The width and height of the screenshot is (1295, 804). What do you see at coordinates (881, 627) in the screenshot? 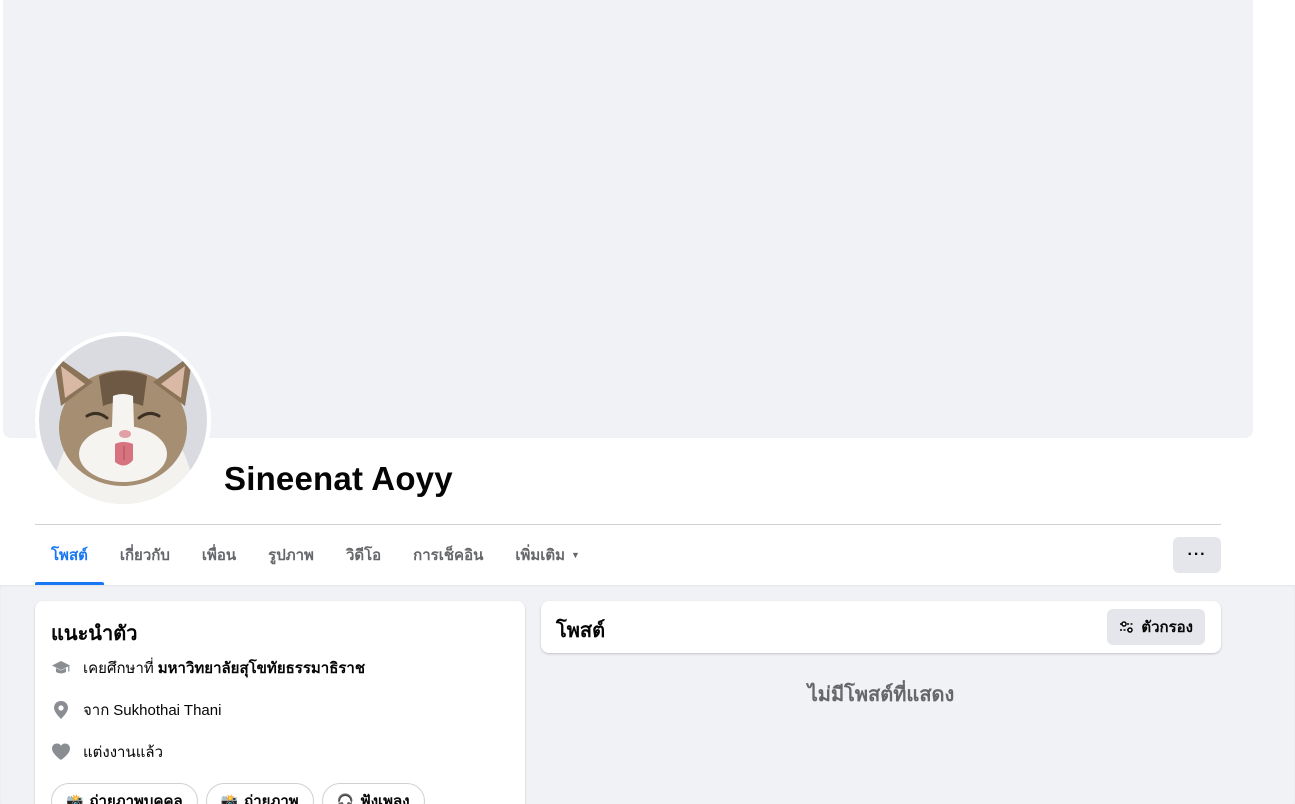
I see `posts-header-card: โพสต์ ตัวกรอง` at bounding box center [881, 627].